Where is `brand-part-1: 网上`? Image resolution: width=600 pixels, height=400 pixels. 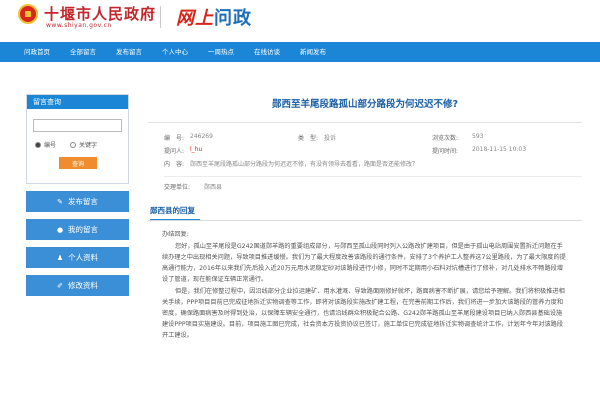 brand-part-1: 网上 is located at coordinates (195, 18).